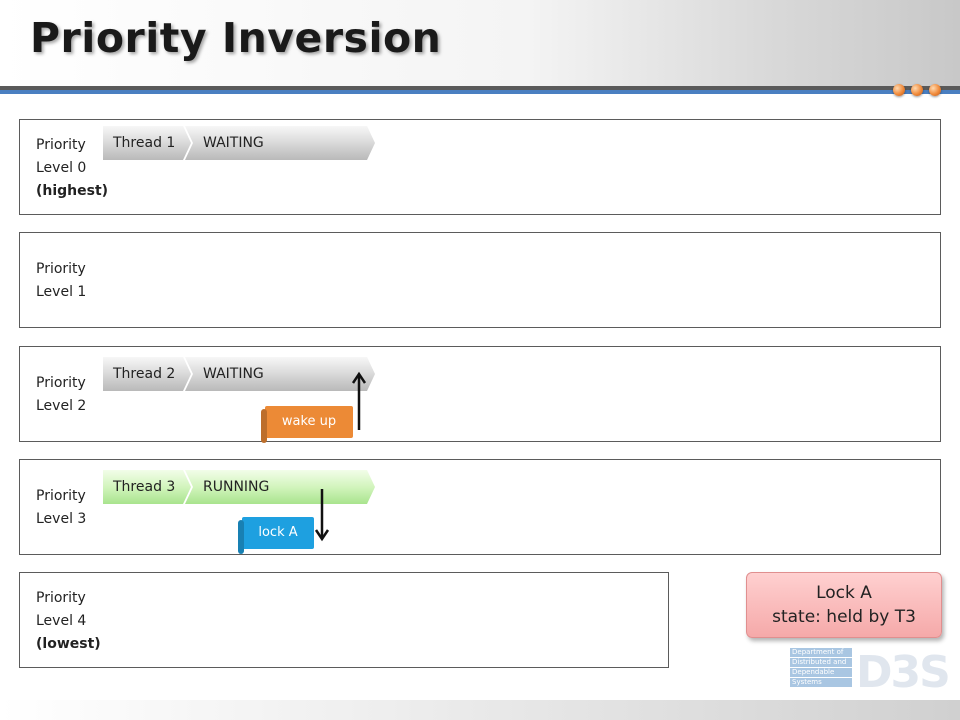 This screenshot has width=960, height=720. Describe the element at coordinates (309, 422) in the screenshot. I see `wake-up-event: wake up` at that location.